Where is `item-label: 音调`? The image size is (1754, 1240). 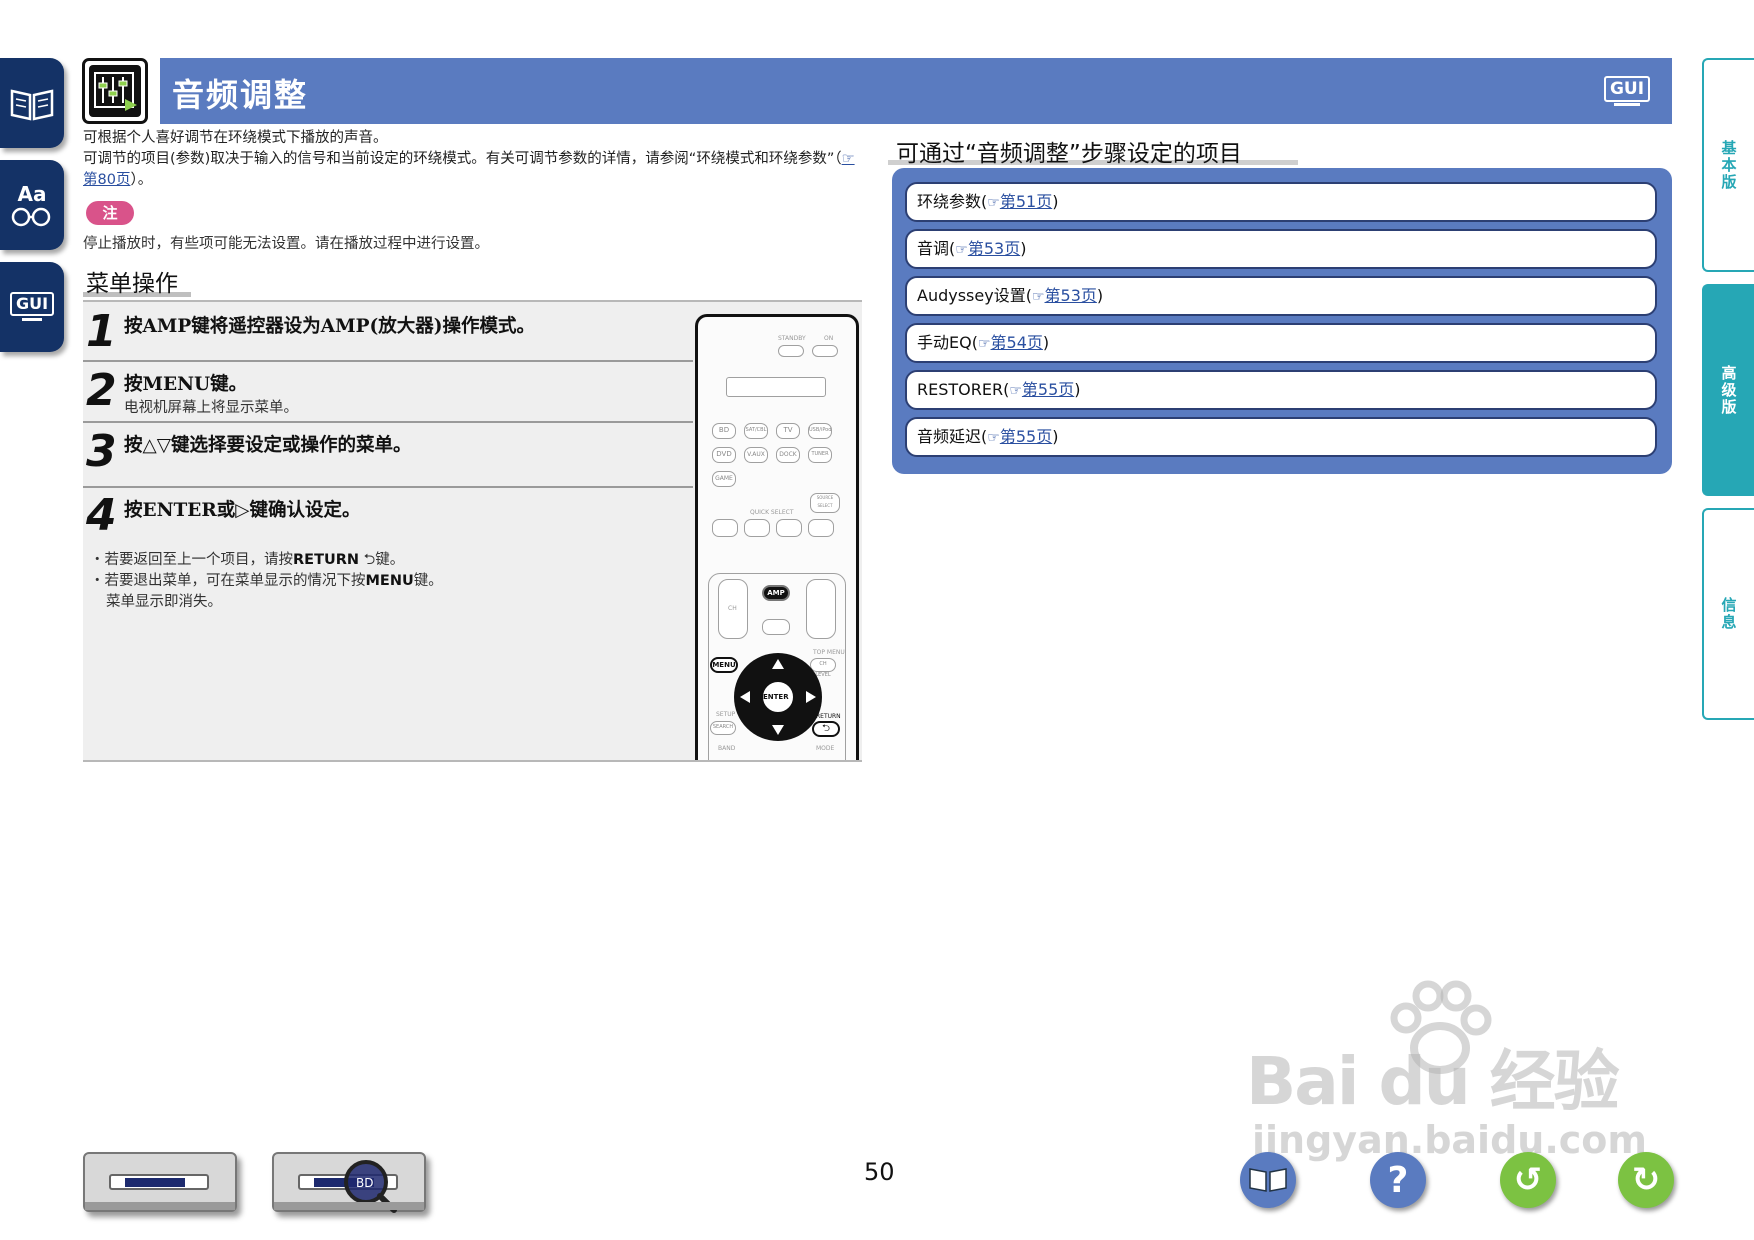
item-label: 音调 is located at coordinates (933, 248).